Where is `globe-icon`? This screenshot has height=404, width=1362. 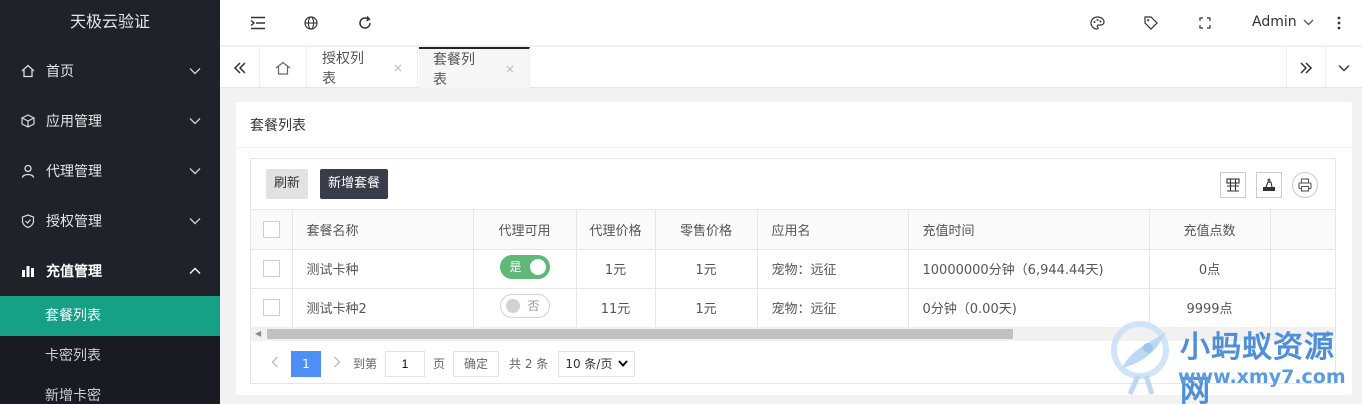
globe-icon is located at coordinates (311, 23).